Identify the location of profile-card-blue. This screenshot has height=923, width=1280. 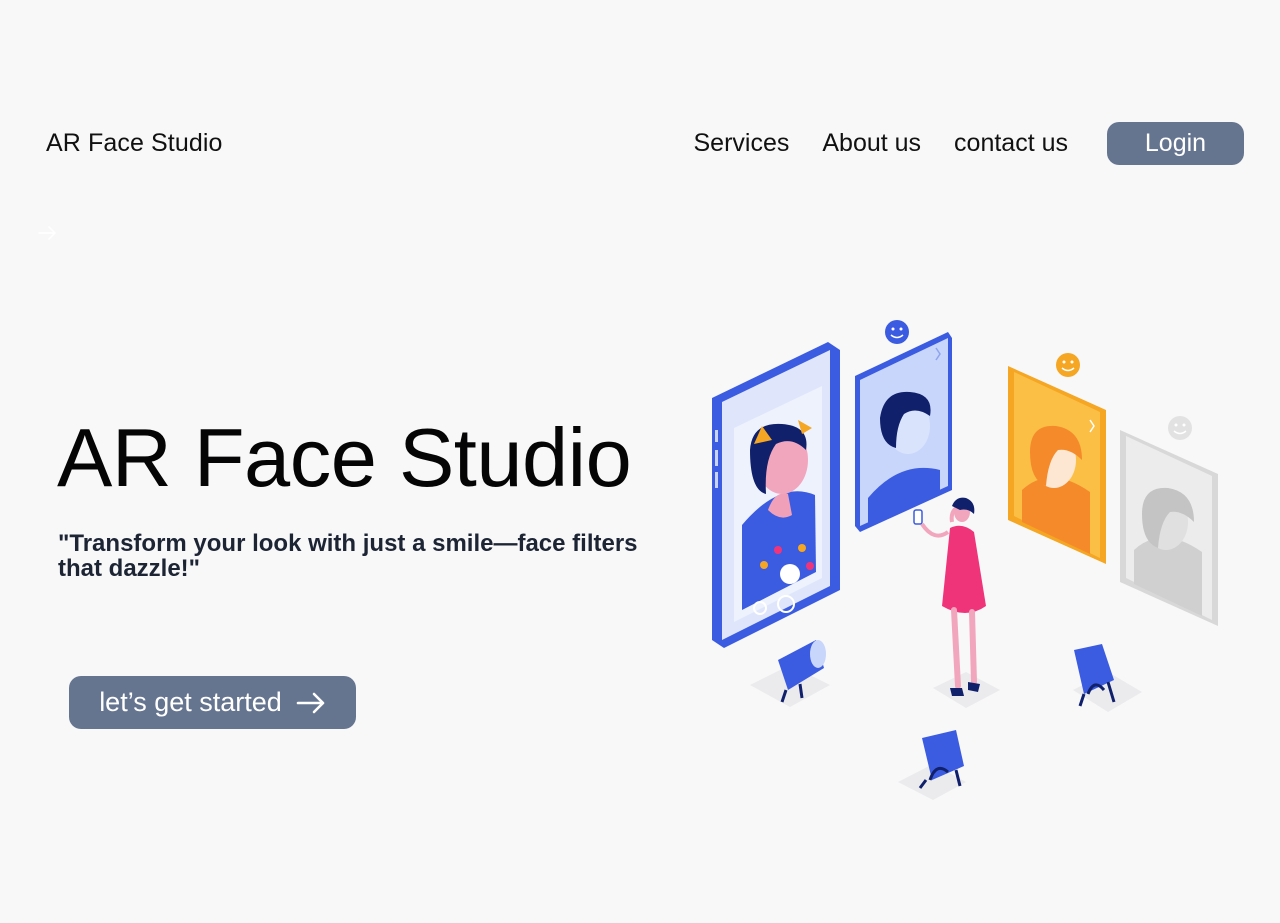
(903, 432).